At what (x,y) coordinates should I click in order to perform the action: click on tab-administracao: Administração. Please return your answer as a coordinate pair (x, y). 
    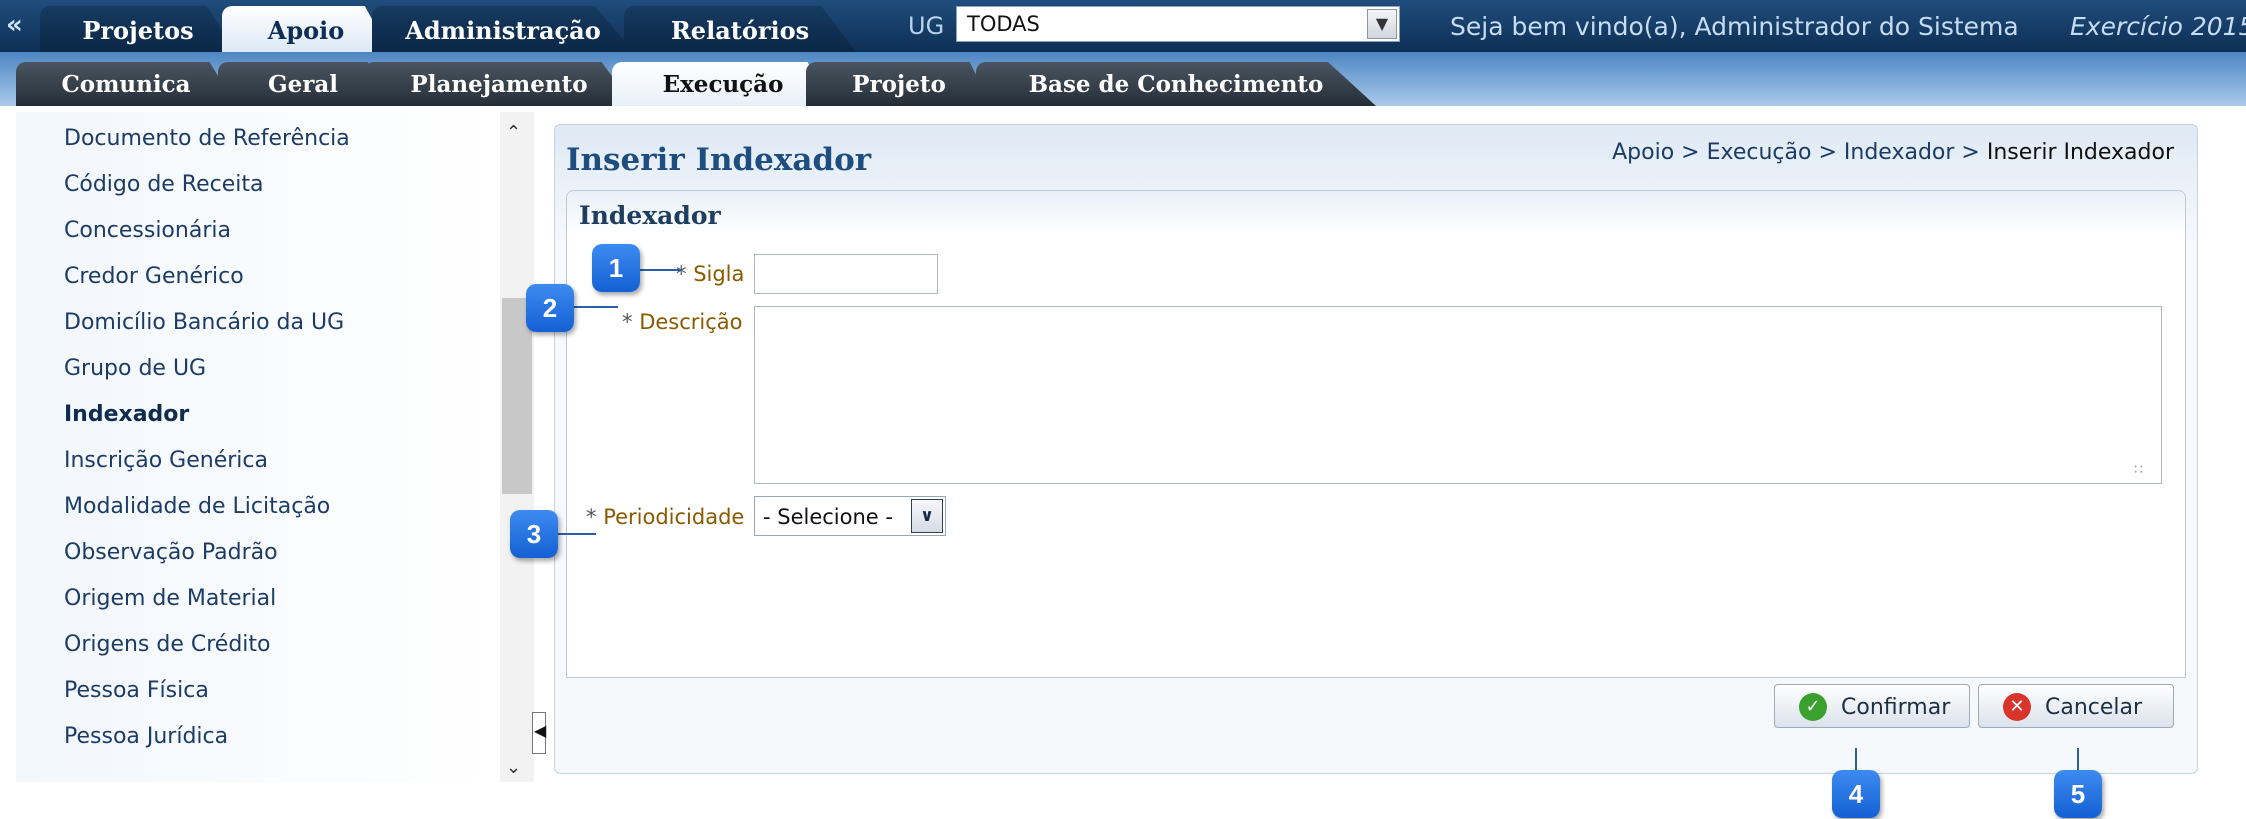
    Looking at the image, I should click on (503, 29).